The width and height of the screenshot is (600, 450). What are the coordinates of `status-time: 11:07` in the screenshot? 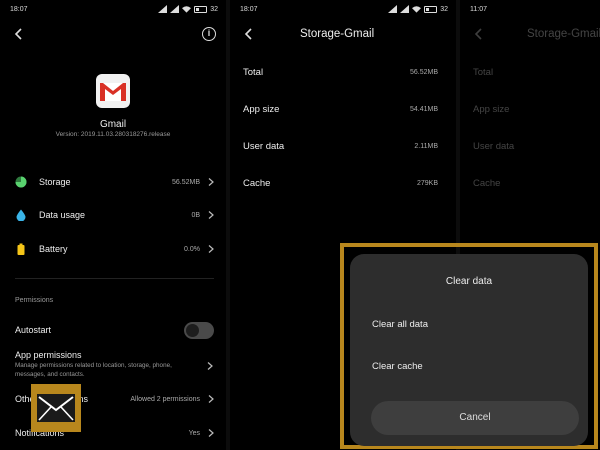 It's located at (478, 9).